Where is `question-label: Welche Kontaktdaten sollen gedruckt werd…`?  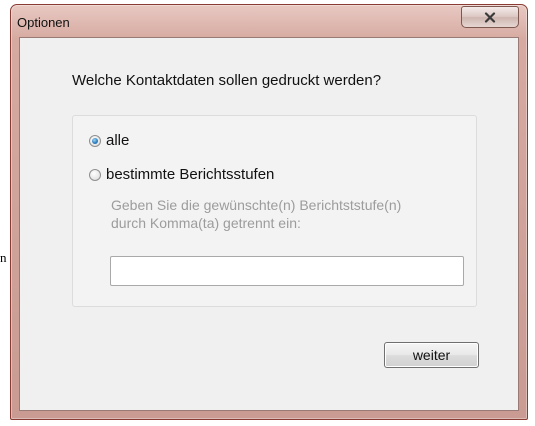 question-label: Welche Kontaktdaten sollen gedruckt werd… is located at coordinates (227, 80).